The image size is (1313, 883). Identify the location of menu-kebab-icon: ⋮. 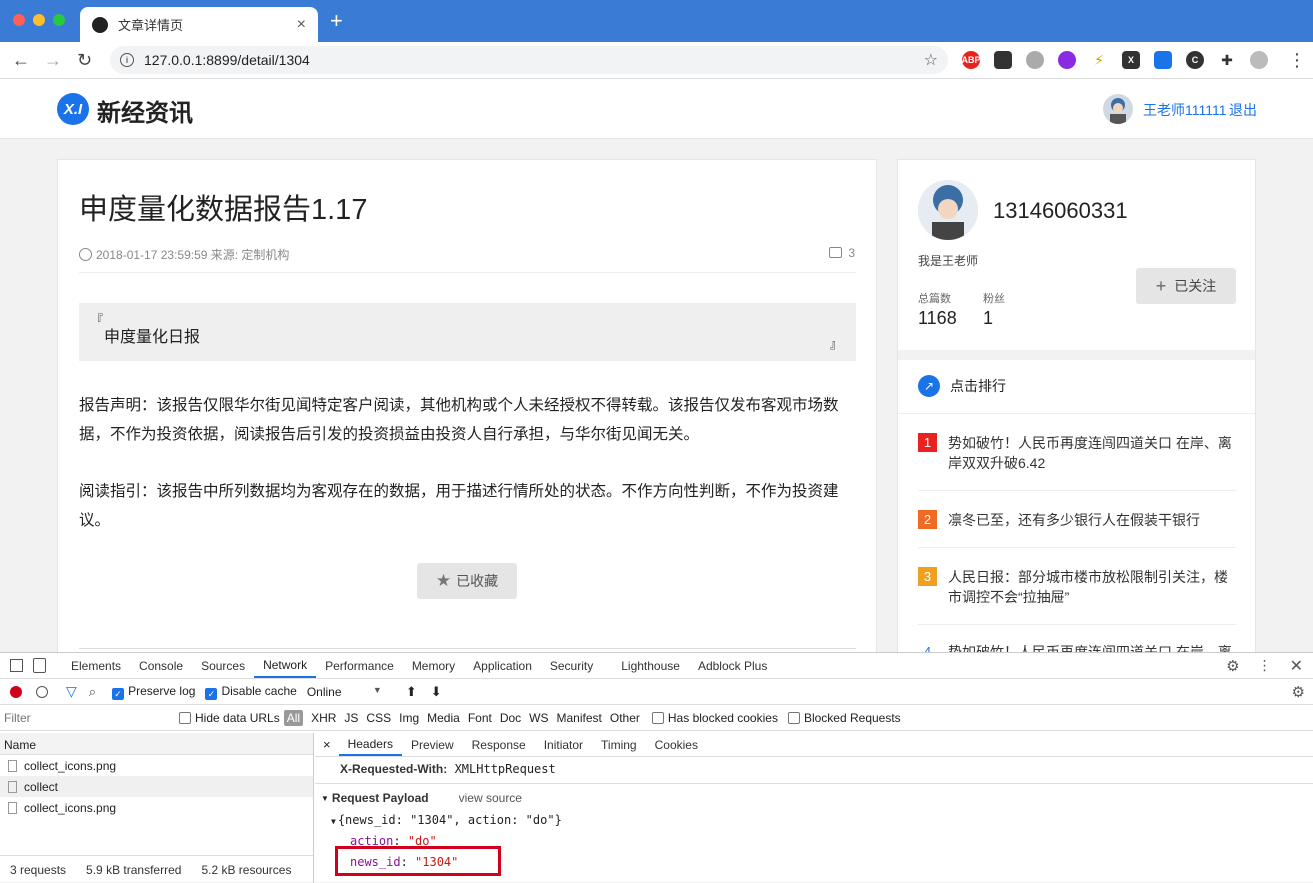
(1297, 60).